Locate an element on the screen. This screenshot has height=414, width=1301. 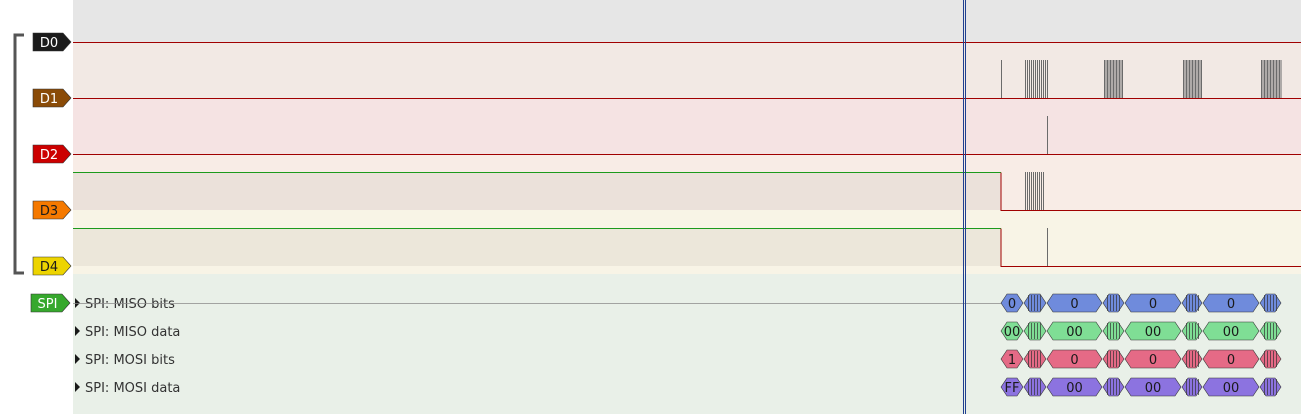
d4-high-region is located at coordinates (537, 247).